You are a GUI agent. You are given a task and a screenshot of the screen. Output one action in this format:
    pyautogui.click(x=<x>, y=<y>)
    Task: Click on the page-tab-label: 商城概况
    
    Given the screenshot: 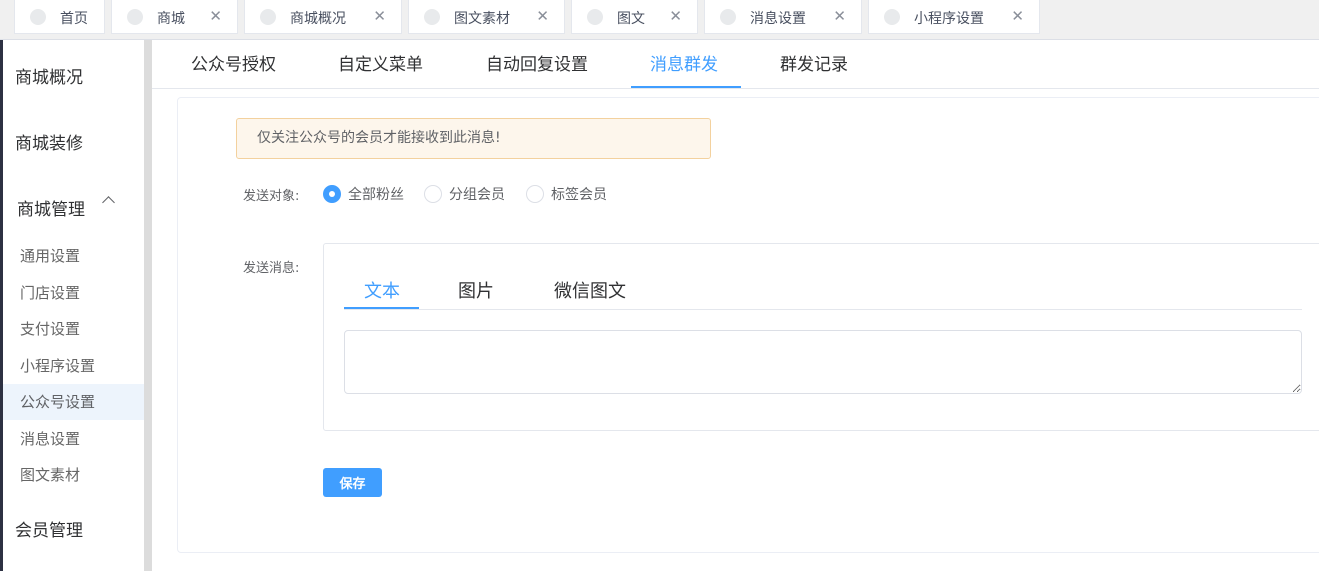 What is the action you would take?
    pyautogui.click(x=318, y=19)
    